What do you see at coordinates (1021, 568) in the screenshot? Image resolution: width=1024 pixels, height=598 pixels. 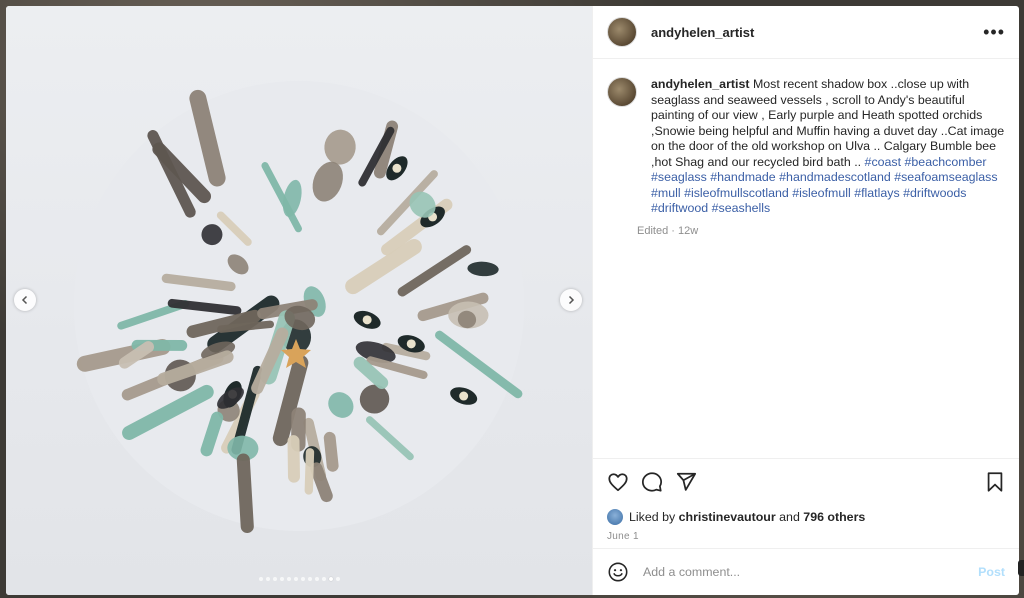 I see `window-edge` at bounding box center [1021, 568].